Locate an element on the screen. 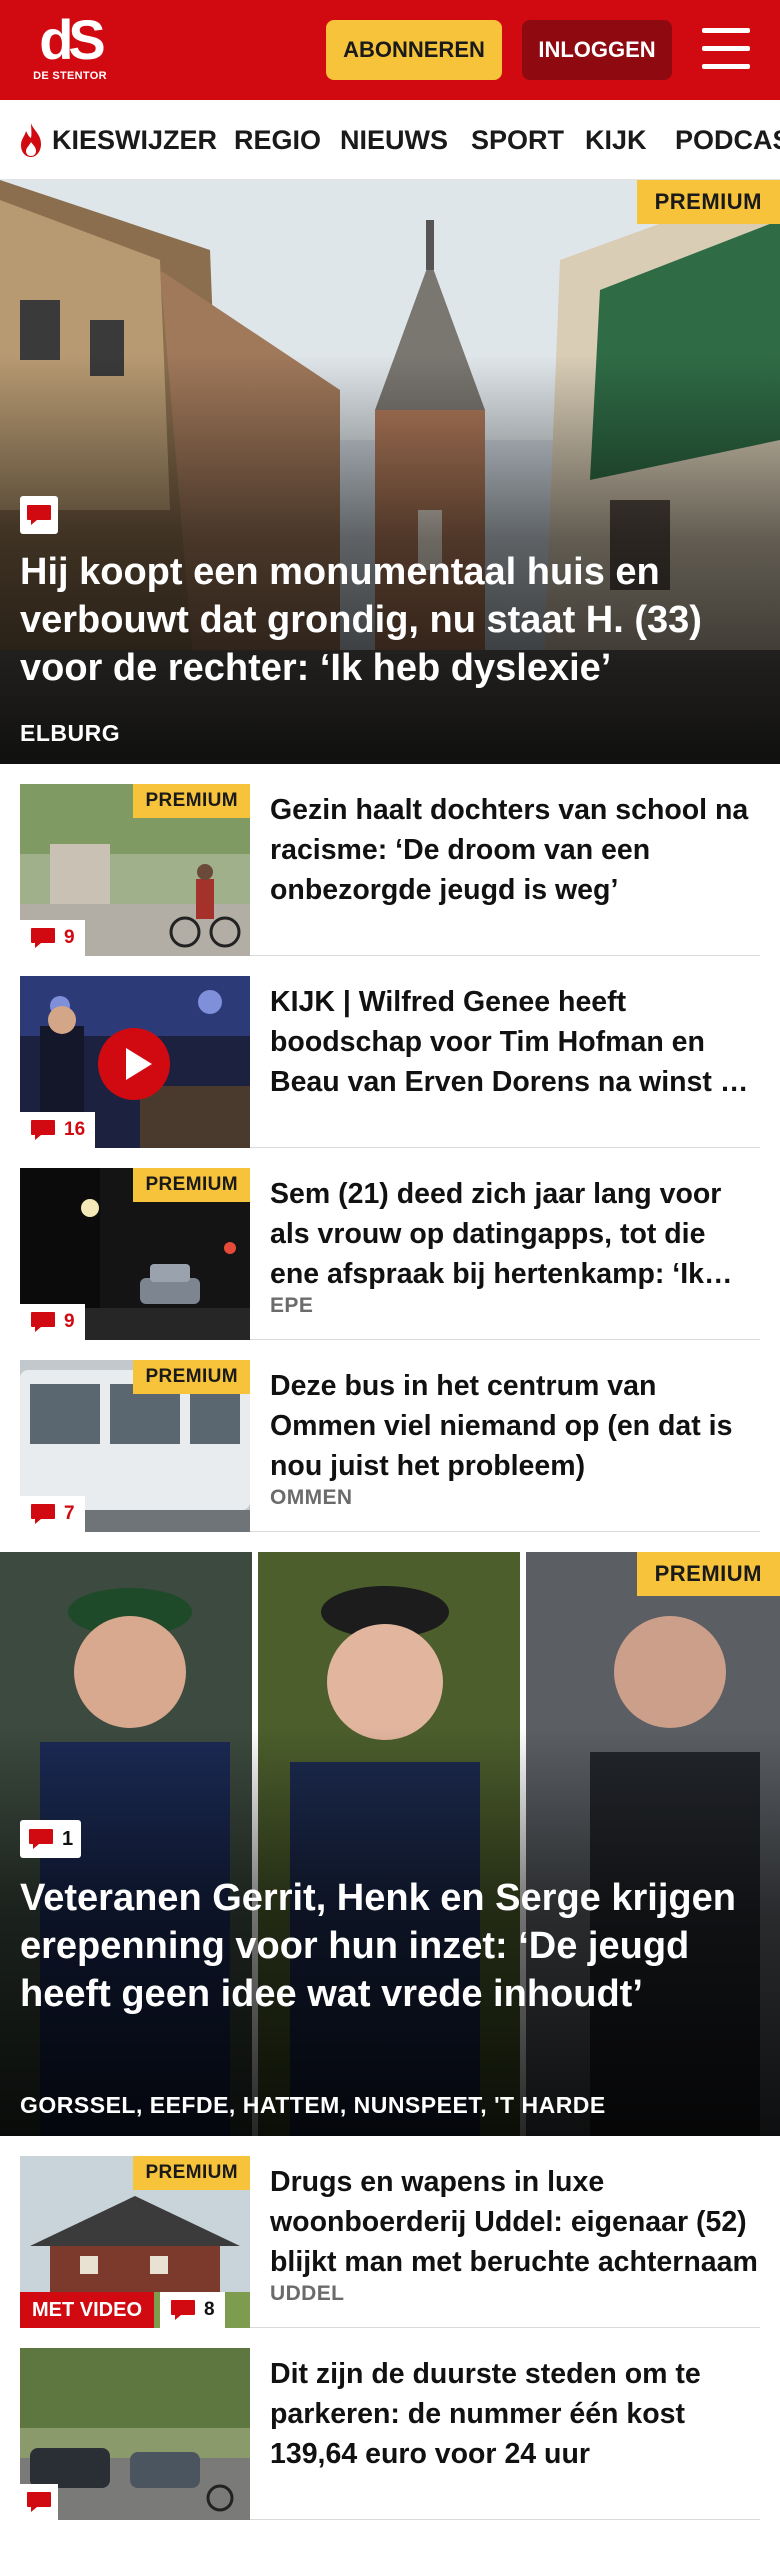 The width and height of the screenshot is (780, 2560). comment-count: 16 is located at coordinates (75, 1129).